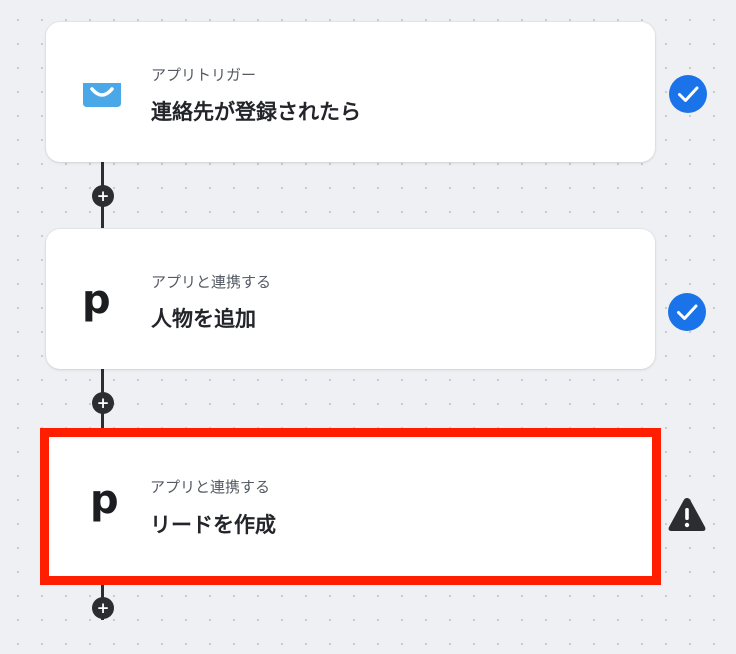 The height and width of the screenshot is (654, 736). Describe the element at coordinates (213, 525) in the screenshot. I see `step-title: リードを作成` at that location.